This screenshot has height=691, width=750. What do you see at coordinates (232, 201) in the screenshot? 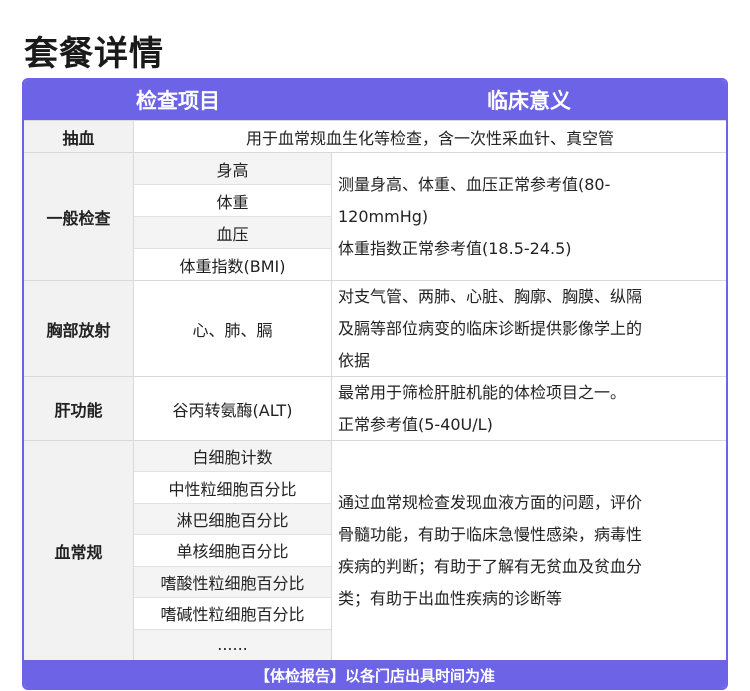
I see `list-item: 体重` at bounding box center [232, 201].